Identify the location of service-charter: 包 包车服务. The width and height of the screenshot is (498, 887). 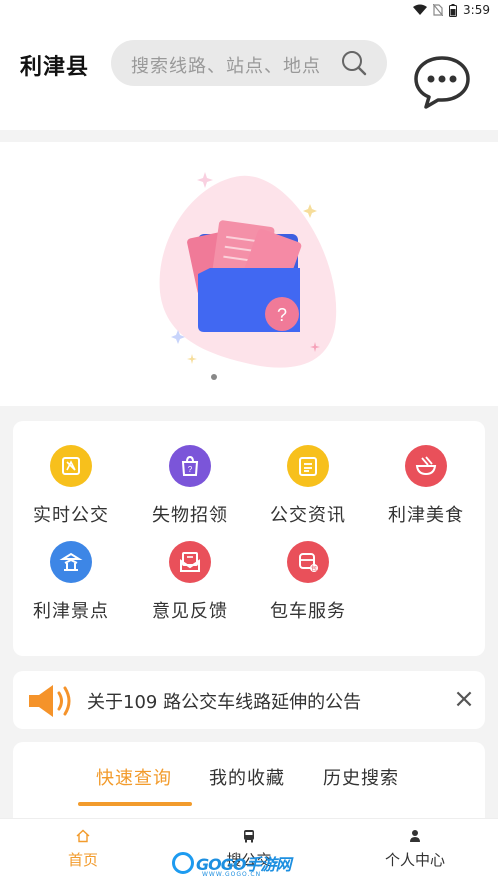
(308, 582).